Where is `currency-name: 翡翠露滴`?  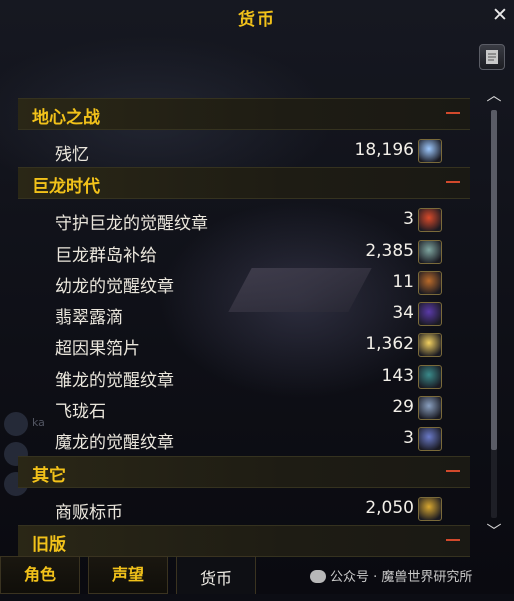
currency-name: 翡翠露滴 is located at coordinates (89, 318).